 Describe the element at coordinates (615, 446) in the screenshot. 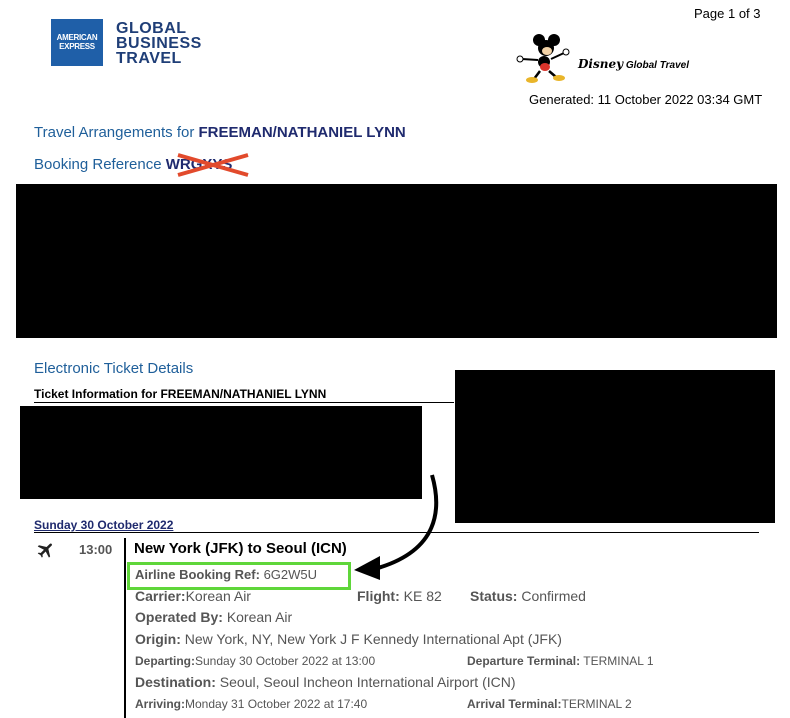

I see `redaction-block` at that location.